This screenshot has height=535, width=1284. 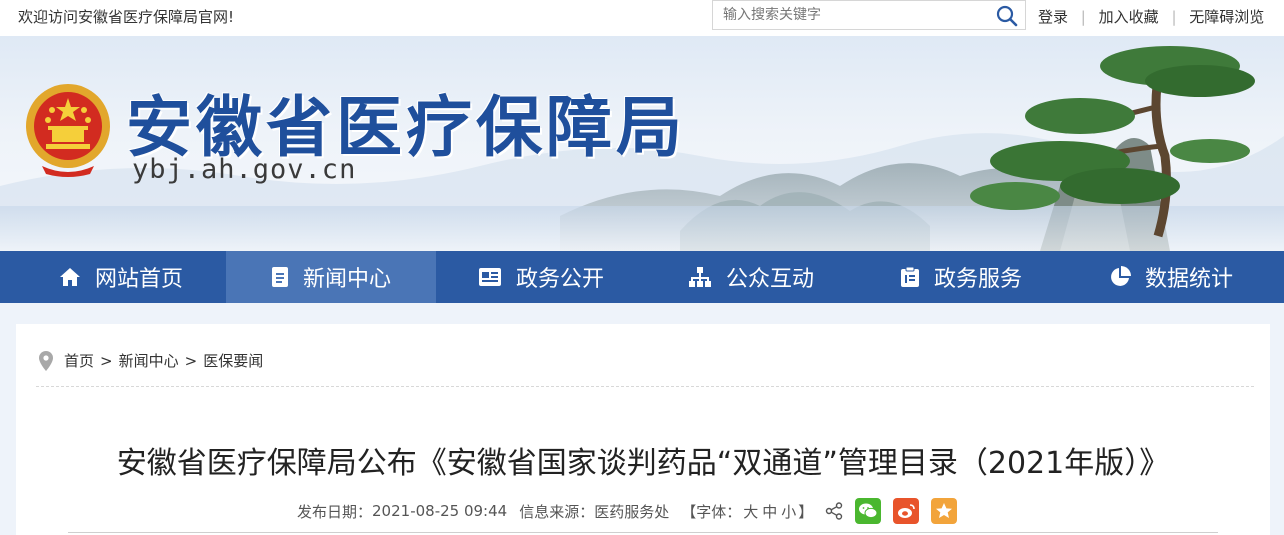 I want to click on nav-item-label: 公众互动, so click(x=769, y=279).